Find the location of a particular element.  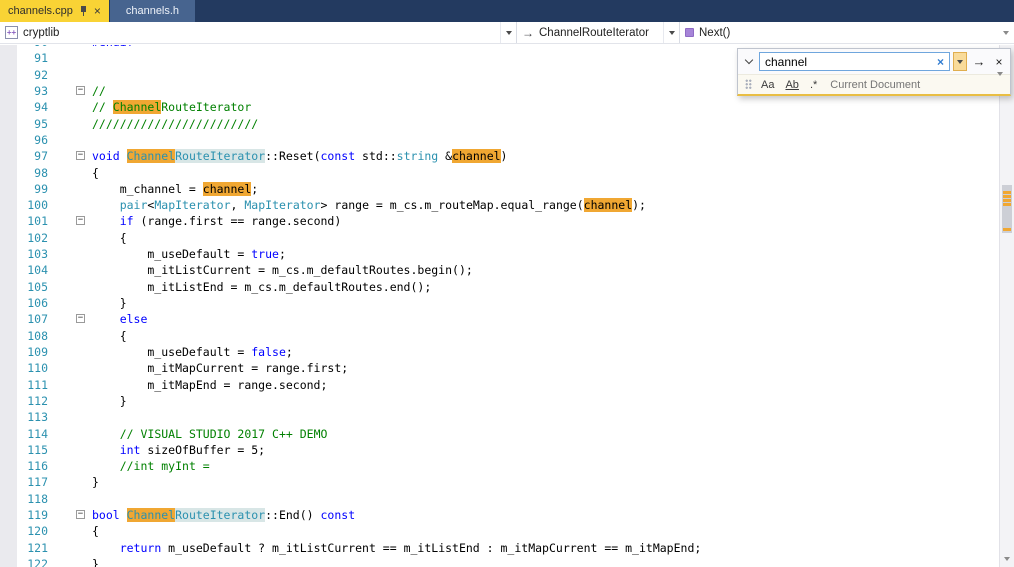

project-dropdown: ++ cryptlib is located at coordinates (258, 32).